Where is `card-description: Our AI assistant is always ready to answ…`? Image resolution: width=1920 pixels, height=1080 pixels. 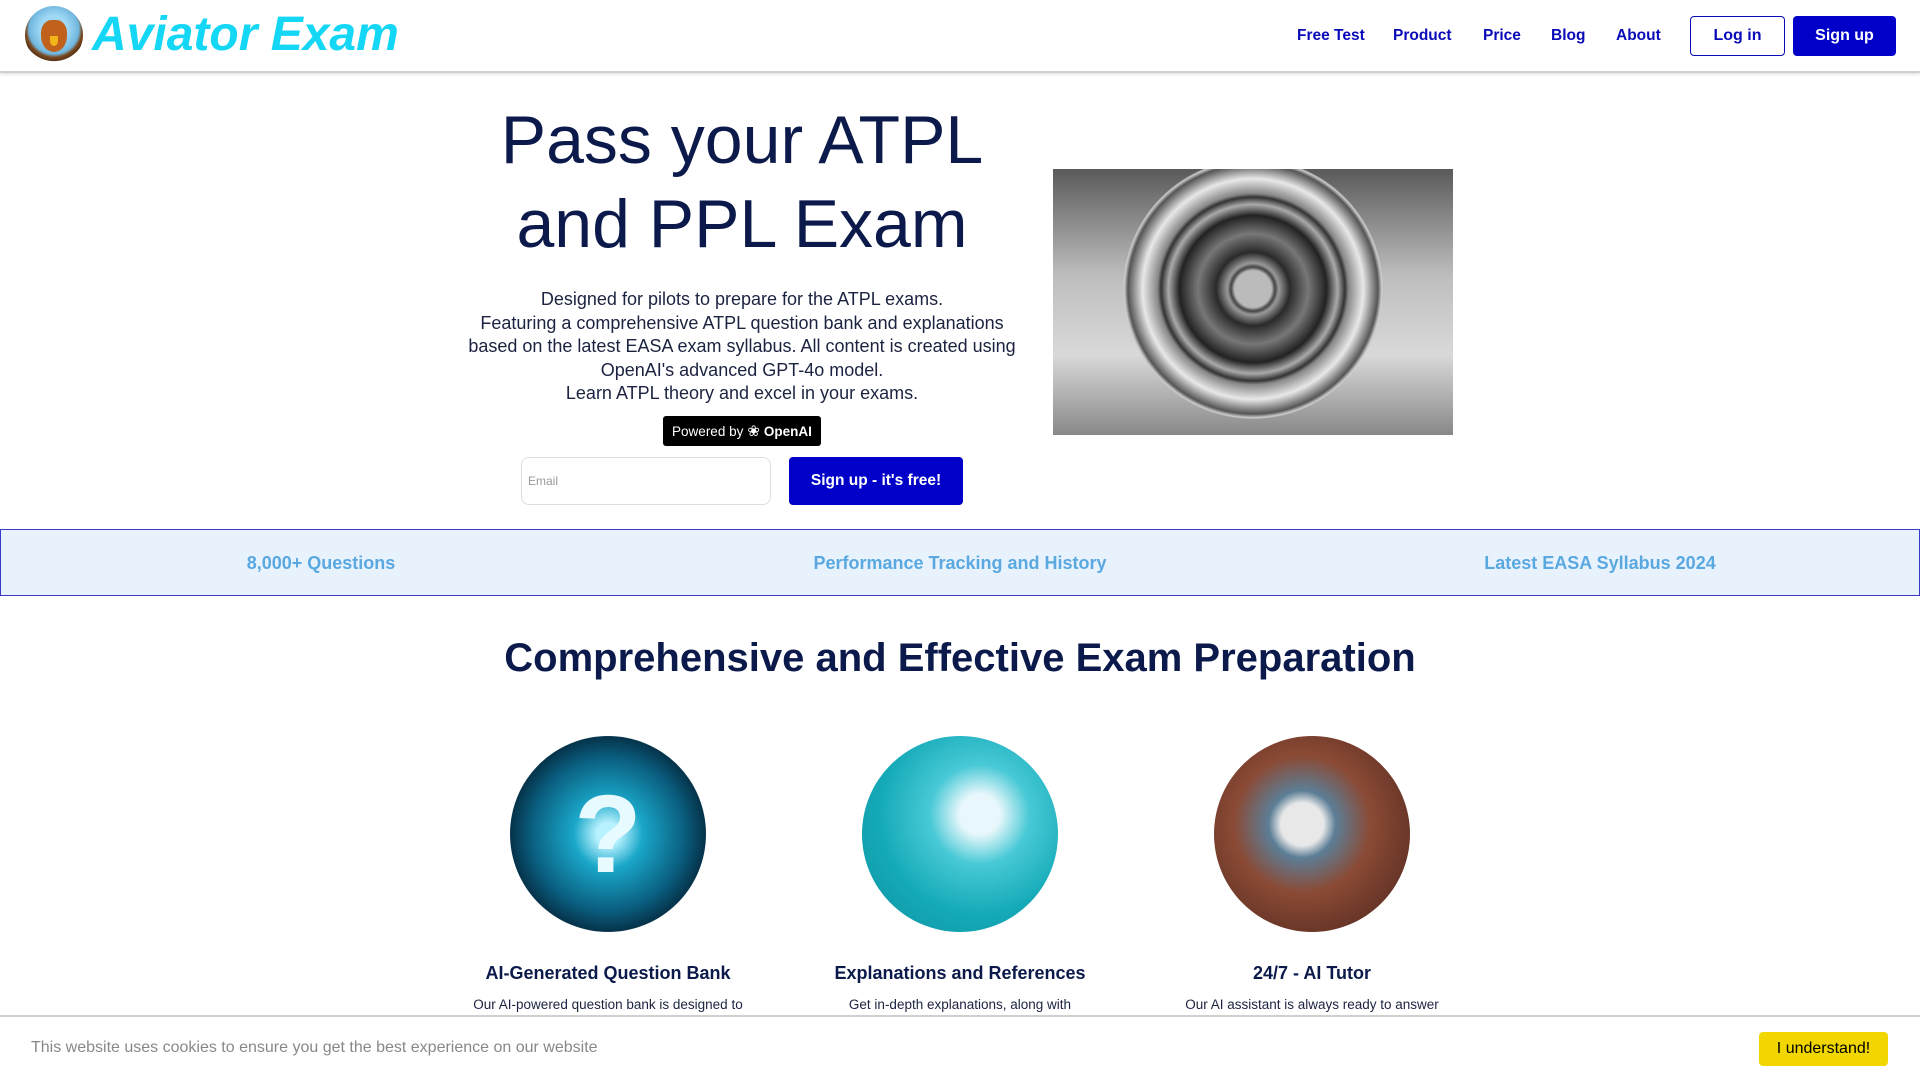
card-description: Our AI assistant is always ready to answ… is located at coordinates (1312, 1004).